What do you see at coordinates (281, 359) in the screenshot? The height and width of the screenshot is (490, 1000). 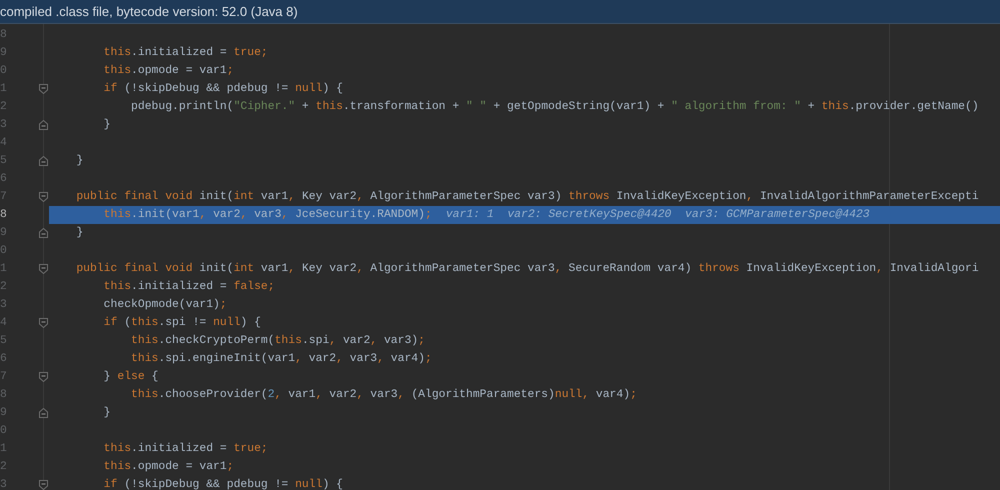 I see `code-line: this.spi.engineInit(var1, var2, var3, var4);` at bounding box center [281, 359].